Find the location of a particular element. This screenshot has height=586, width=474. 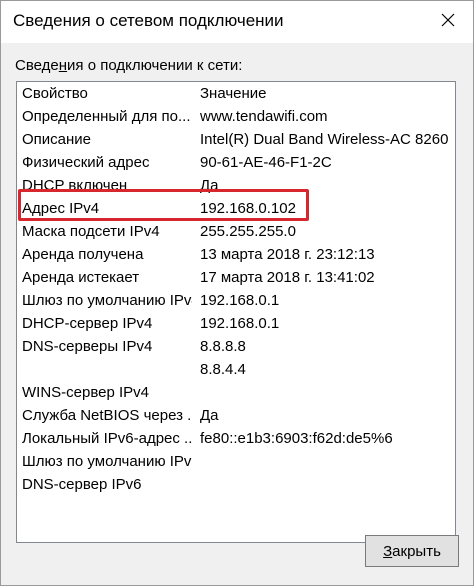

window-title: Сведения о сетевом подключении is located at coordinates (148, 20).